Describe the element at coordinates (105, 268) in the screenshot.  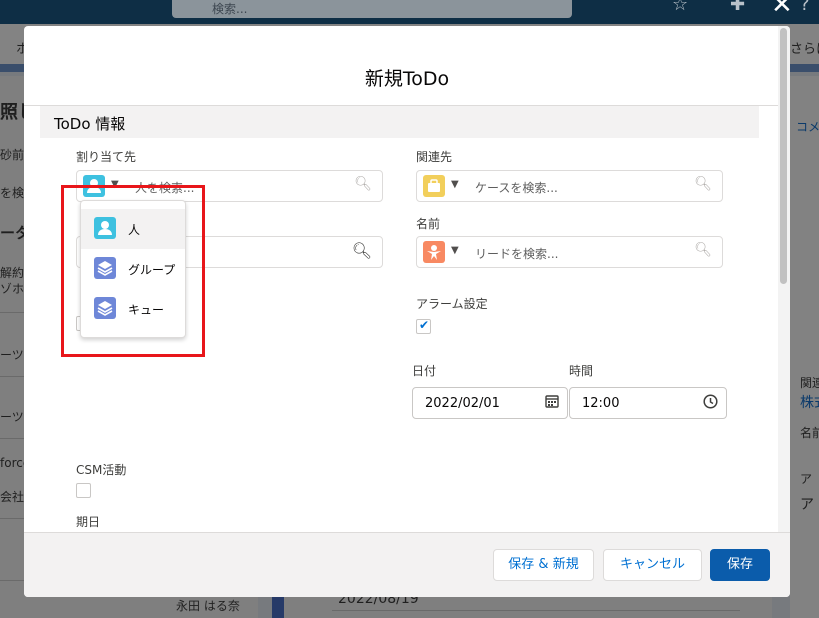
I see `group-stack-icon` at that location.